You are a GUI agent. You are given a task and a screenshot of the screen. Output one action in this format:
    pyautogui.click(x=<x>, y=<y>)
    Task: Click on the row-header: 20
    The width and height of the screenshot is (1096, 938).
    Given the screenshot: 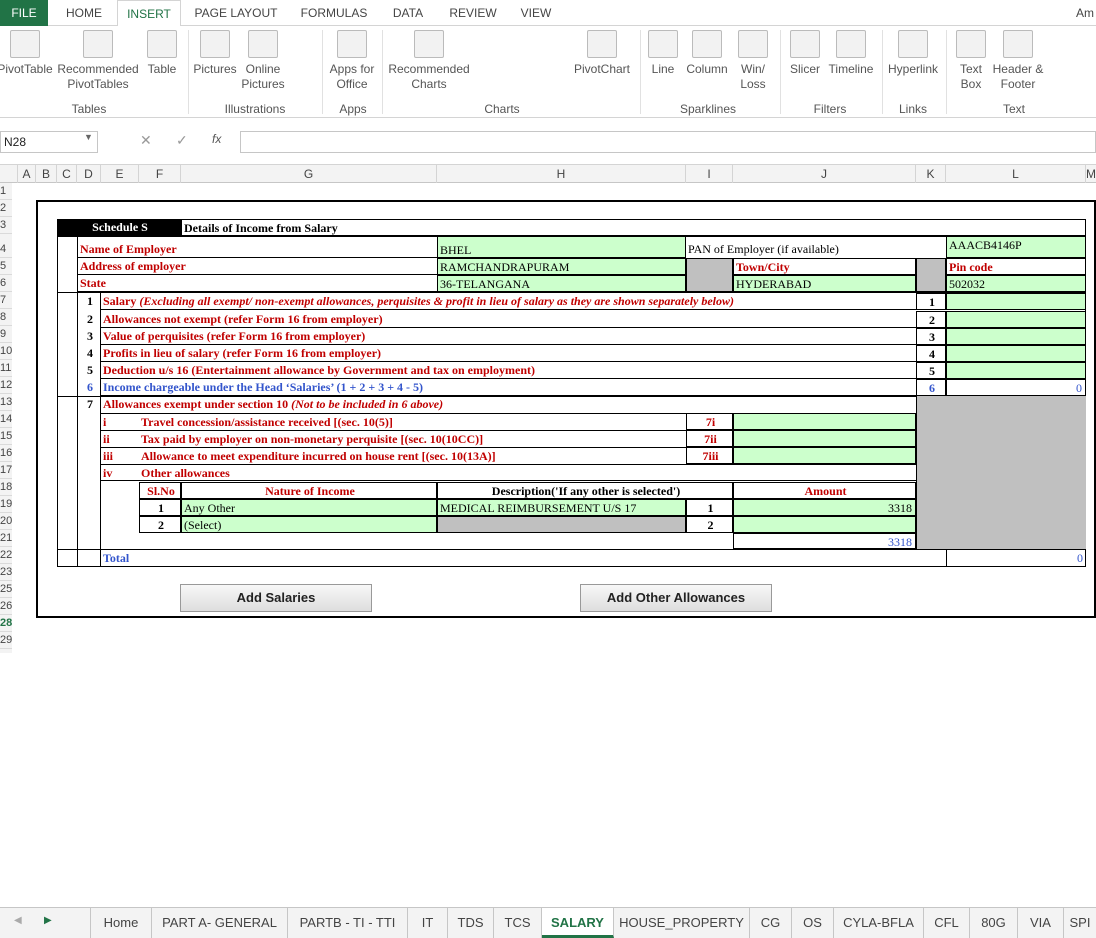 What is the action you would take?
    pyautogui.click(x=6, y=521)
    